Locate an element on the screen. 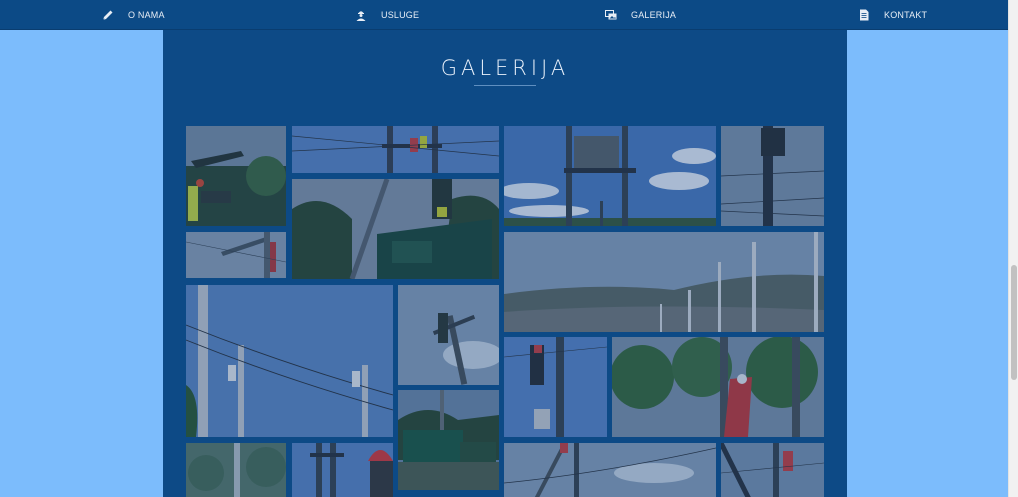 The image size is (1018, 497). top-navigation: O NAMA USLUGE GALERIJA KONTAKT is located at coordinates (504, 15).